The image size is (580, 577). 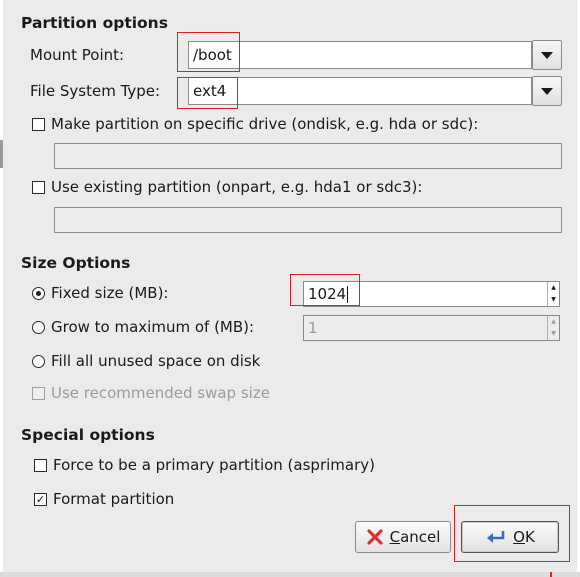 What do you see at coordinates (95, 91) in the screenshot?
I see `fs-type-label: File System Type:` at bounding box center [95, 91].